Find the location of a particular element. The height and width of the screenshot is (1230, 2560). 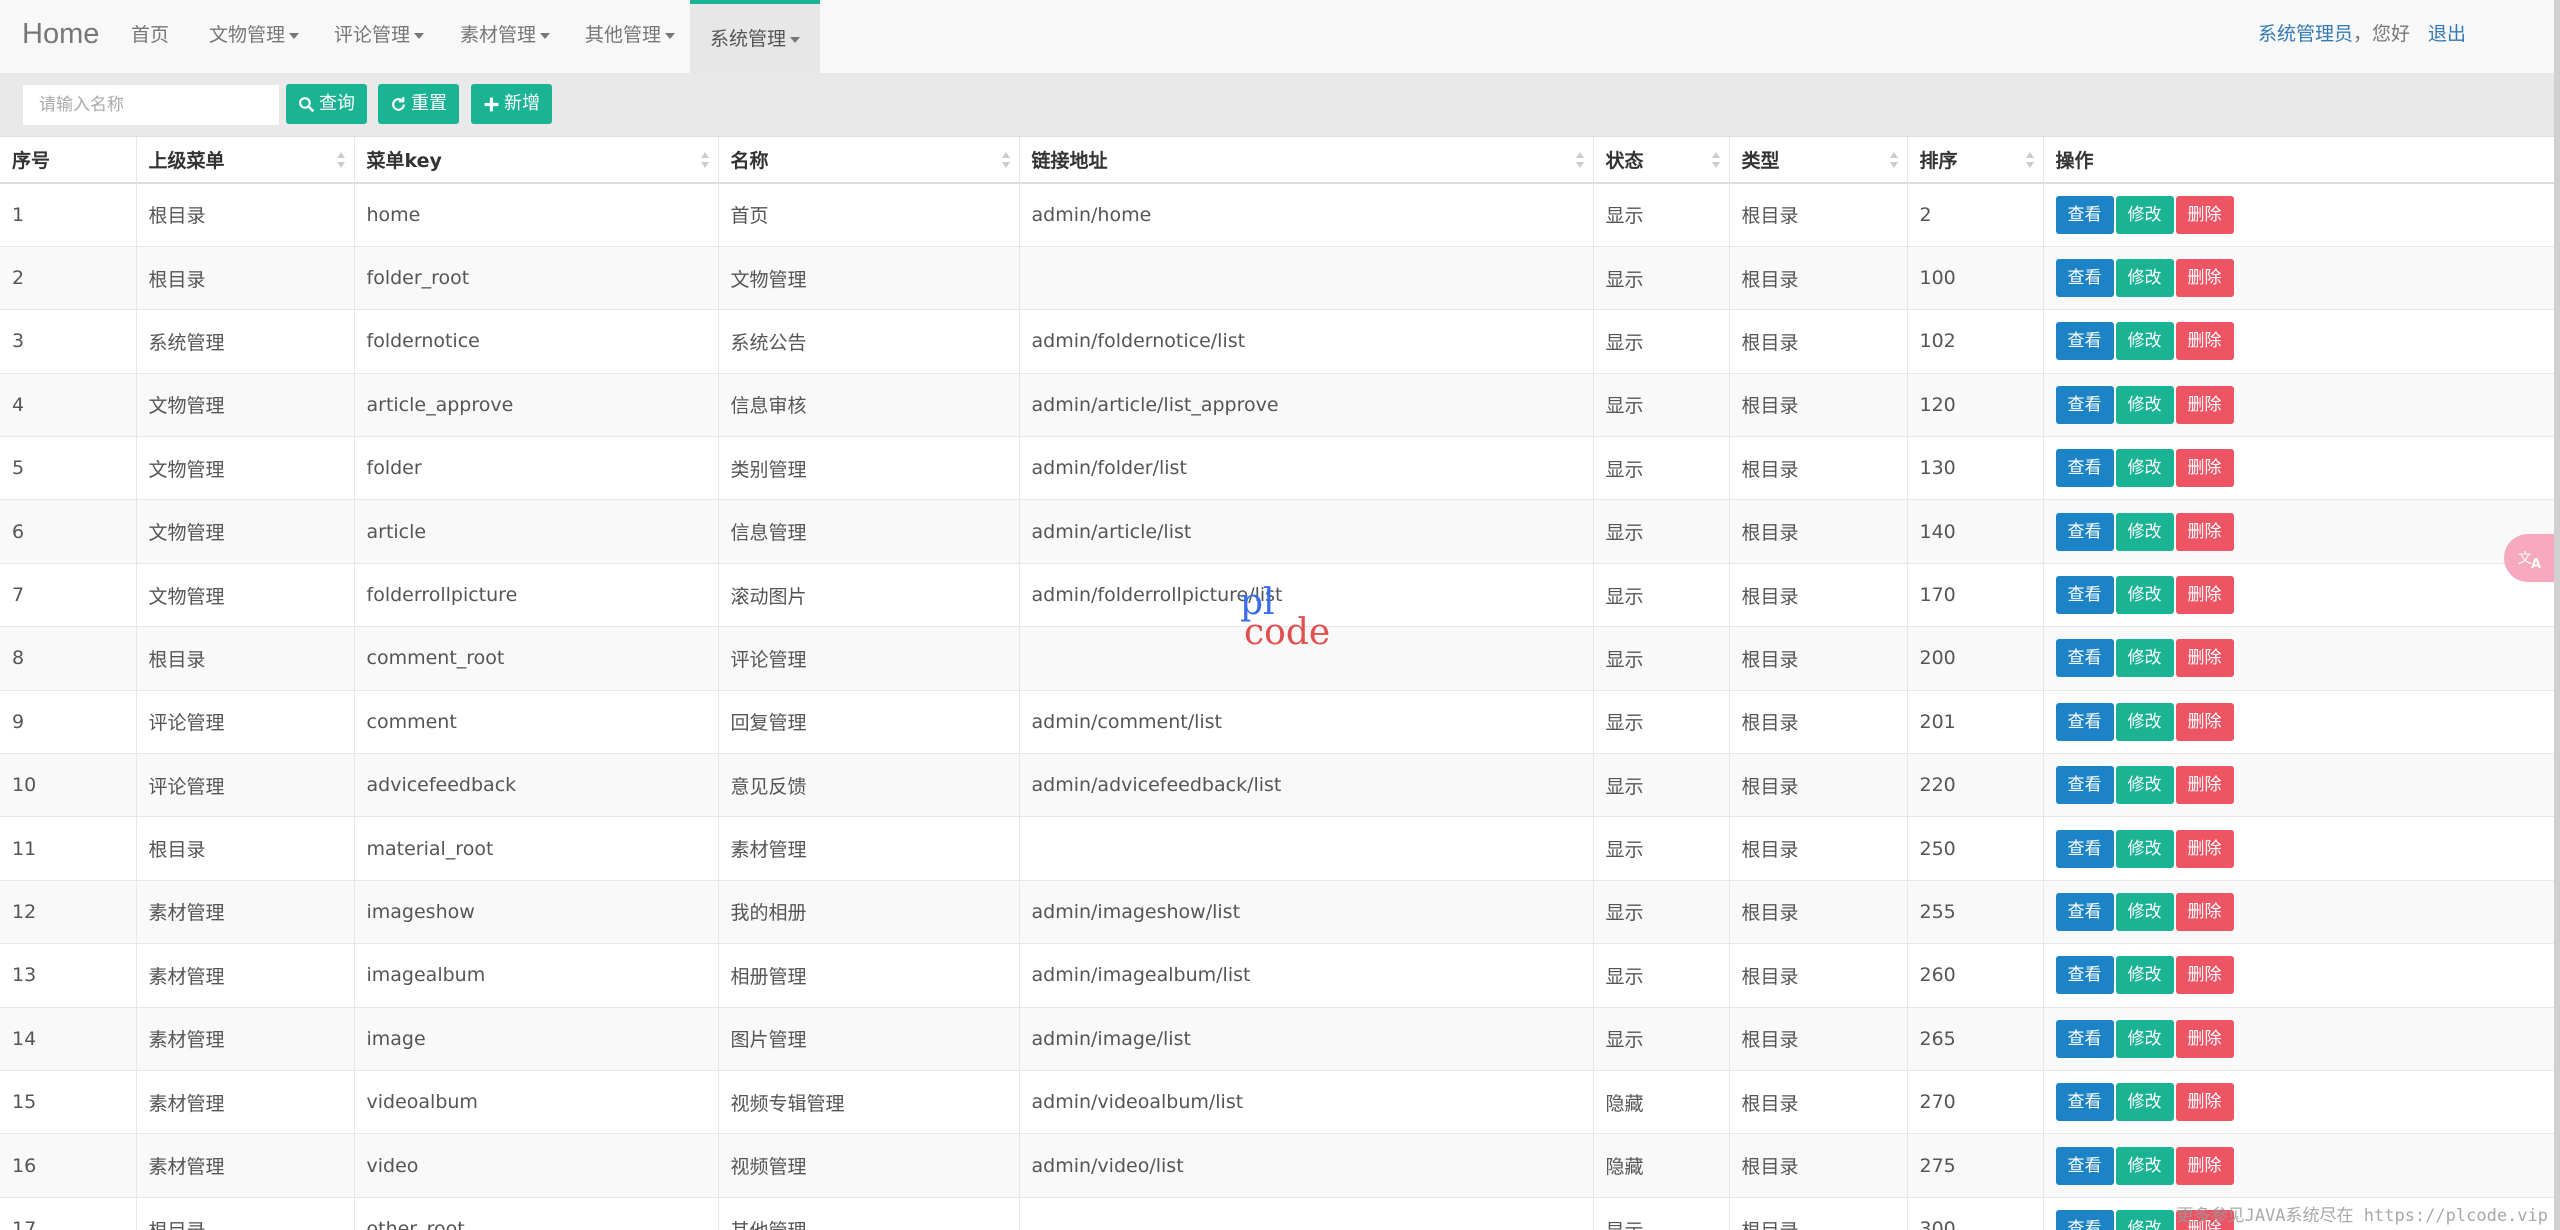

cell-col-name: 相册管理 is located at coordinates (869, 975).